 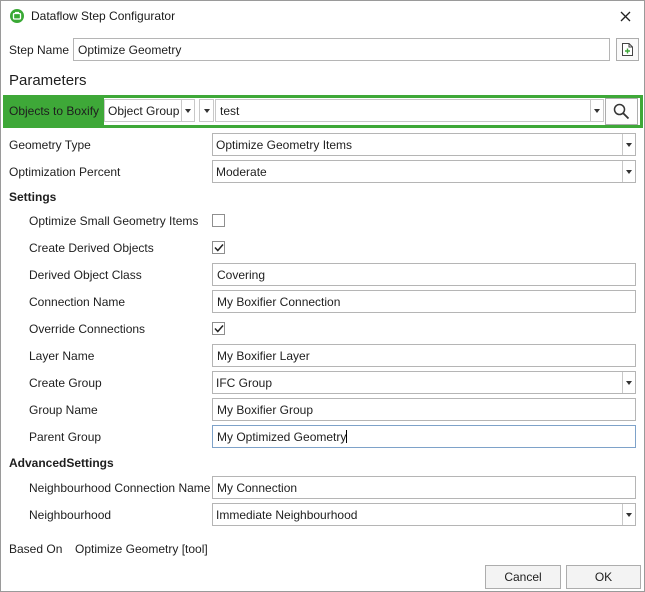 What do you see at coordinates (103, 16) in the screenshot?
I see `window-title: Dataflow Step Configurator` at bounding box center [103, 16].